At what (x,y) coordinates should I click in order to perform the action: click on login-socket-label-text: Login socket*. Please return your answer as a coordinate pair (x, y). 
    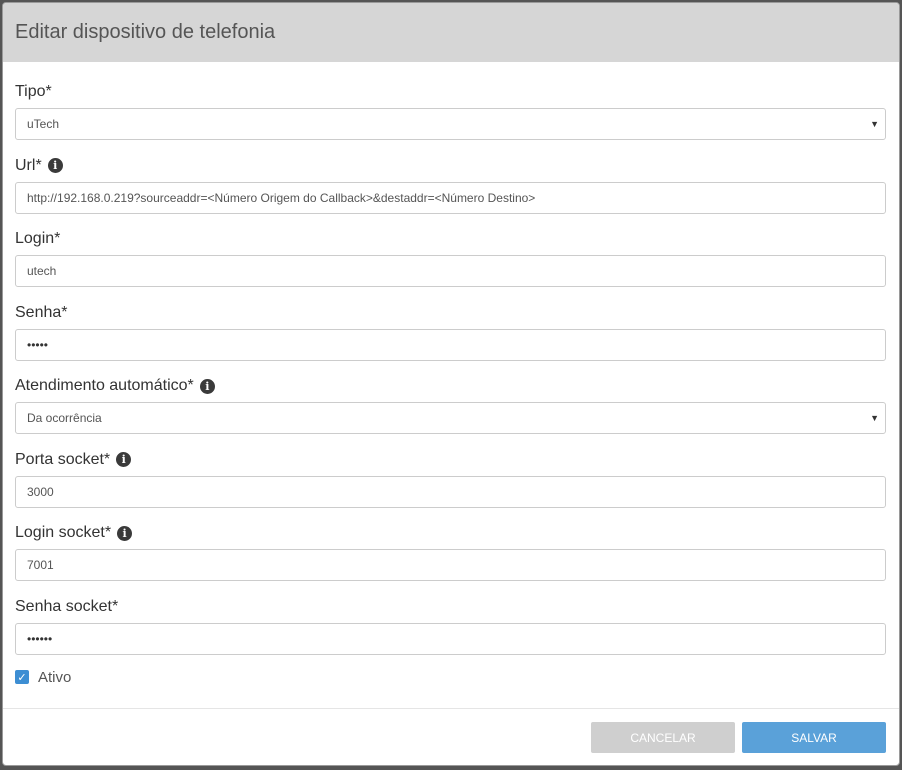
    Looking at the image, I should click on (63, 532).